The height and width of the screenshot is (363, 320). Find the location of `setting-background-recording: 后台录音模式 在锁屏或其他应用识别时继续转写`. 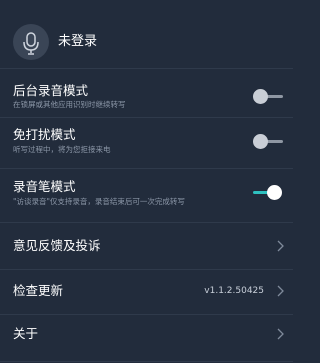

setting-background-recording: 后台录音模式 在锁屏或其他应用识别时继续转写 is located at coordinates (146, 93).